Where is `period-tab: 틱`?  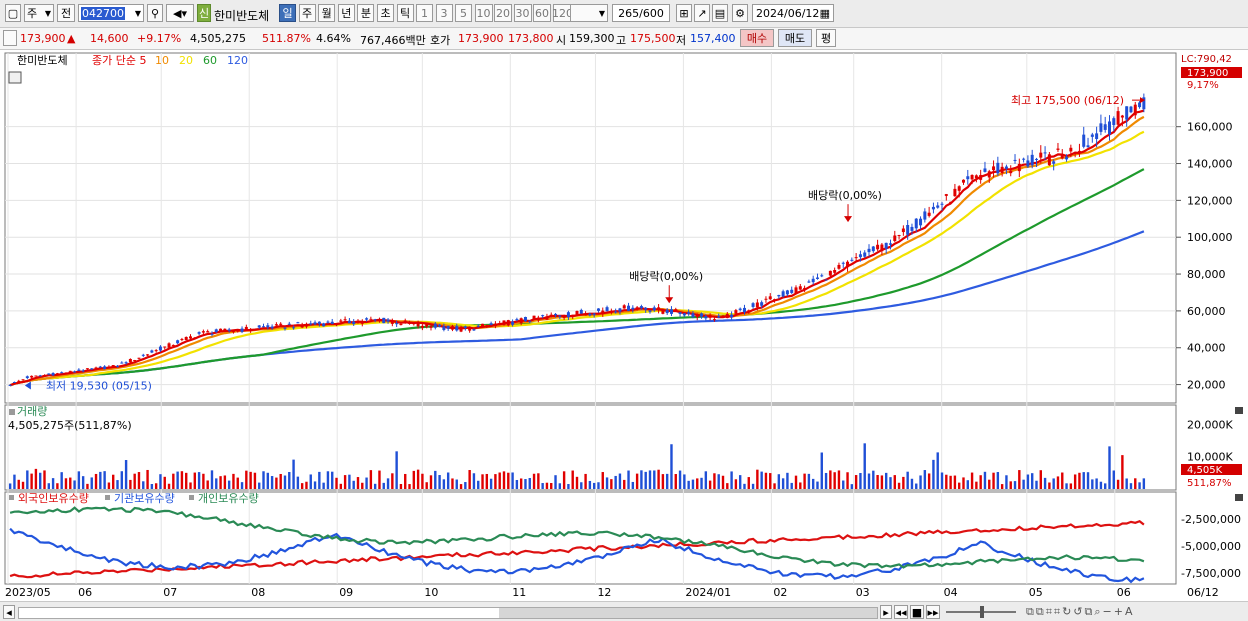
period-tab: 틱 is located at coordinates (405, 13).